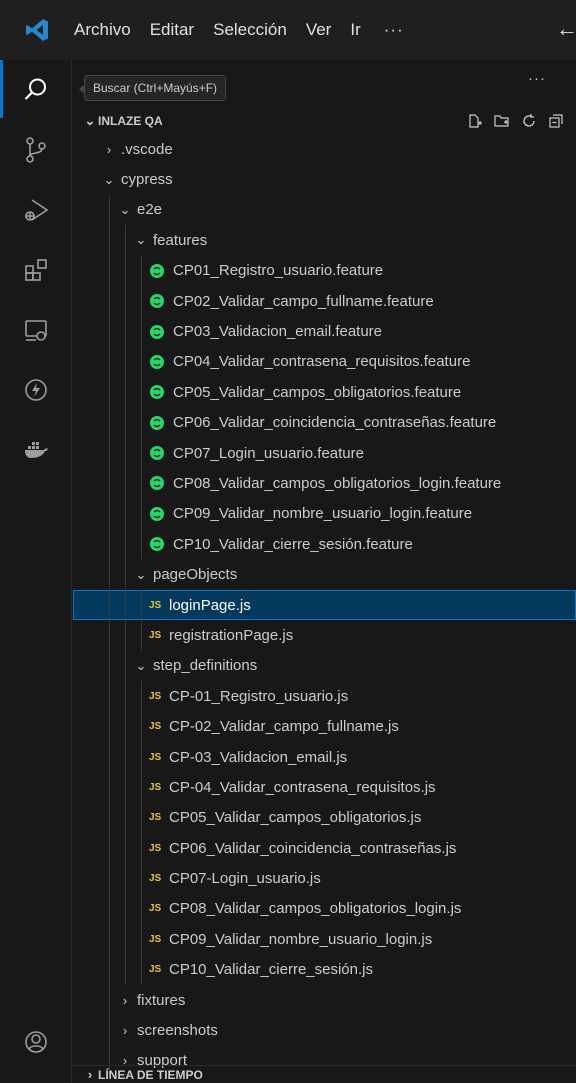  What do you see at coordinates (324, 1000) in the screenshot?
I see `tree-folder: › fixtures` at bounding box center [324, 1000].